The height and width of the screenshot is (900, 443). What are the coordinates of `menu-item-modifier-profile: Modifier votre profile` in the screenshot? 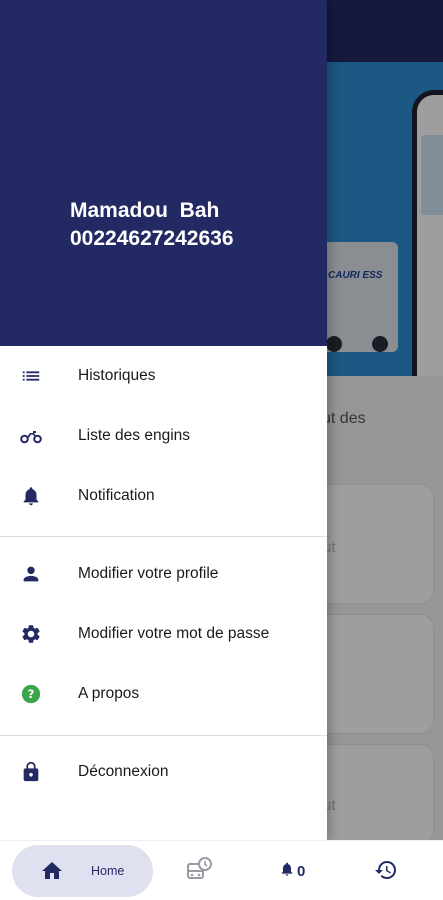 It's located at (163, 574).